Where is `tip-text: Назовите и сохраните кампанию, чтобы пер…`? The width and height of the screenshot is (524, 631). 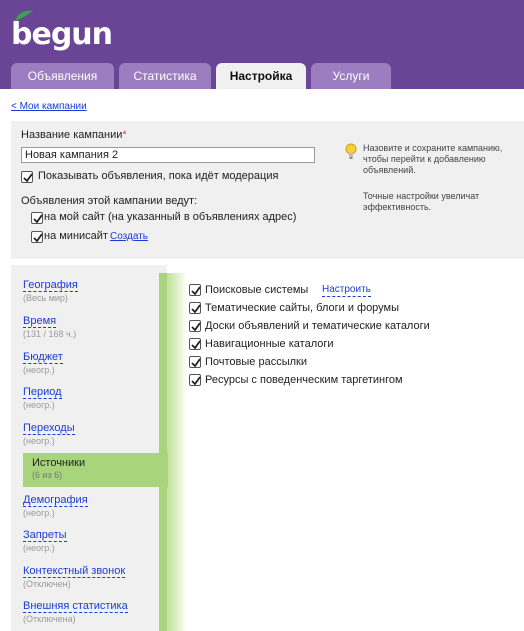
tip-text: Назовите и сохраните кампанию, чтобы пер… is located at coordinates (433, 159).